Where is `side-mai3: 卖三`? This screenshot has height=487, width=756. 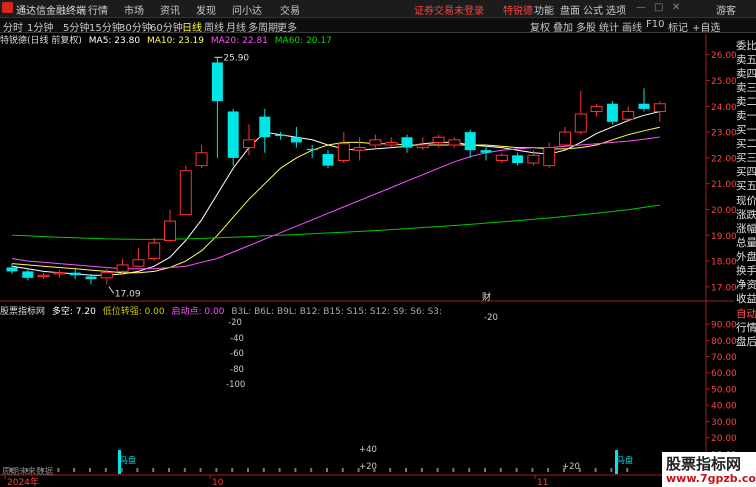
side-mai3: 卖三 is located at coordinates (746, 88).